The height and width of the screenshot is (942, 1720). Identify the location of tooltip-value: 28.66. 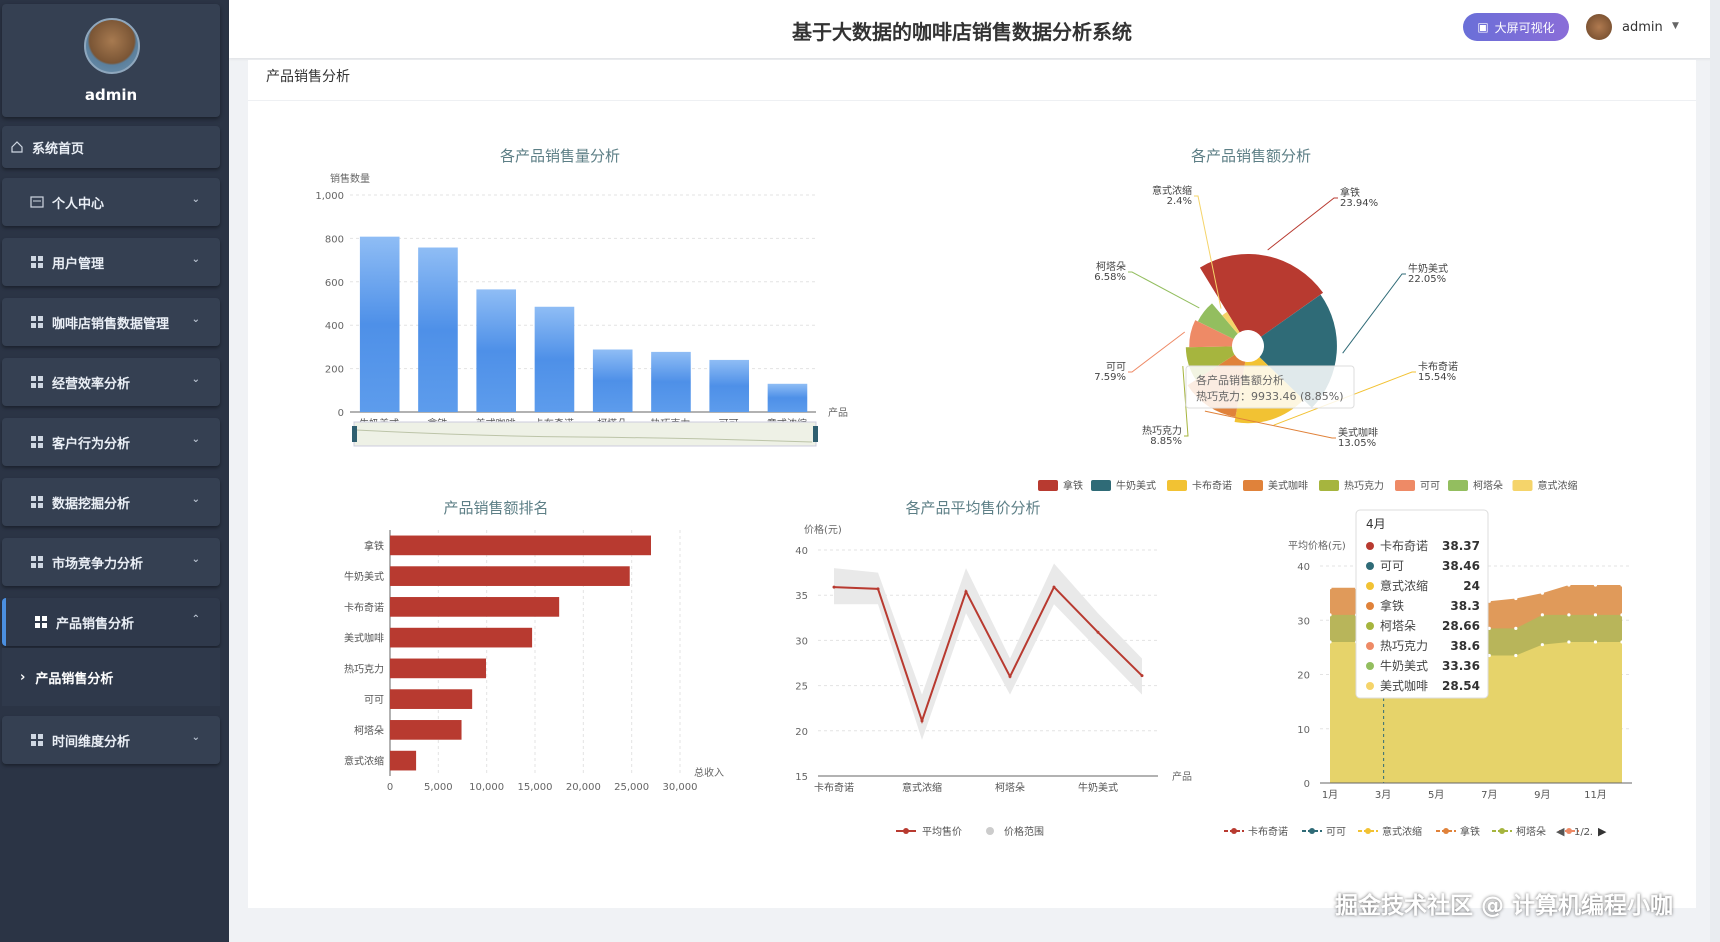
(1461, 626).